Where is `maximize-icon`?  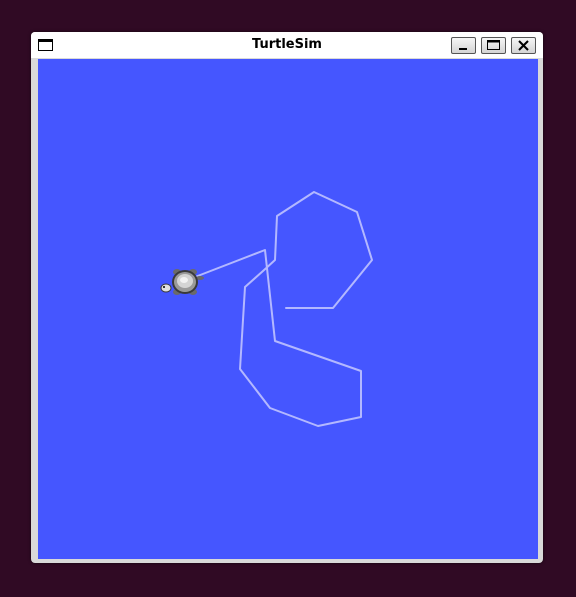 maximize-icon is located at coordinates (493, 45).